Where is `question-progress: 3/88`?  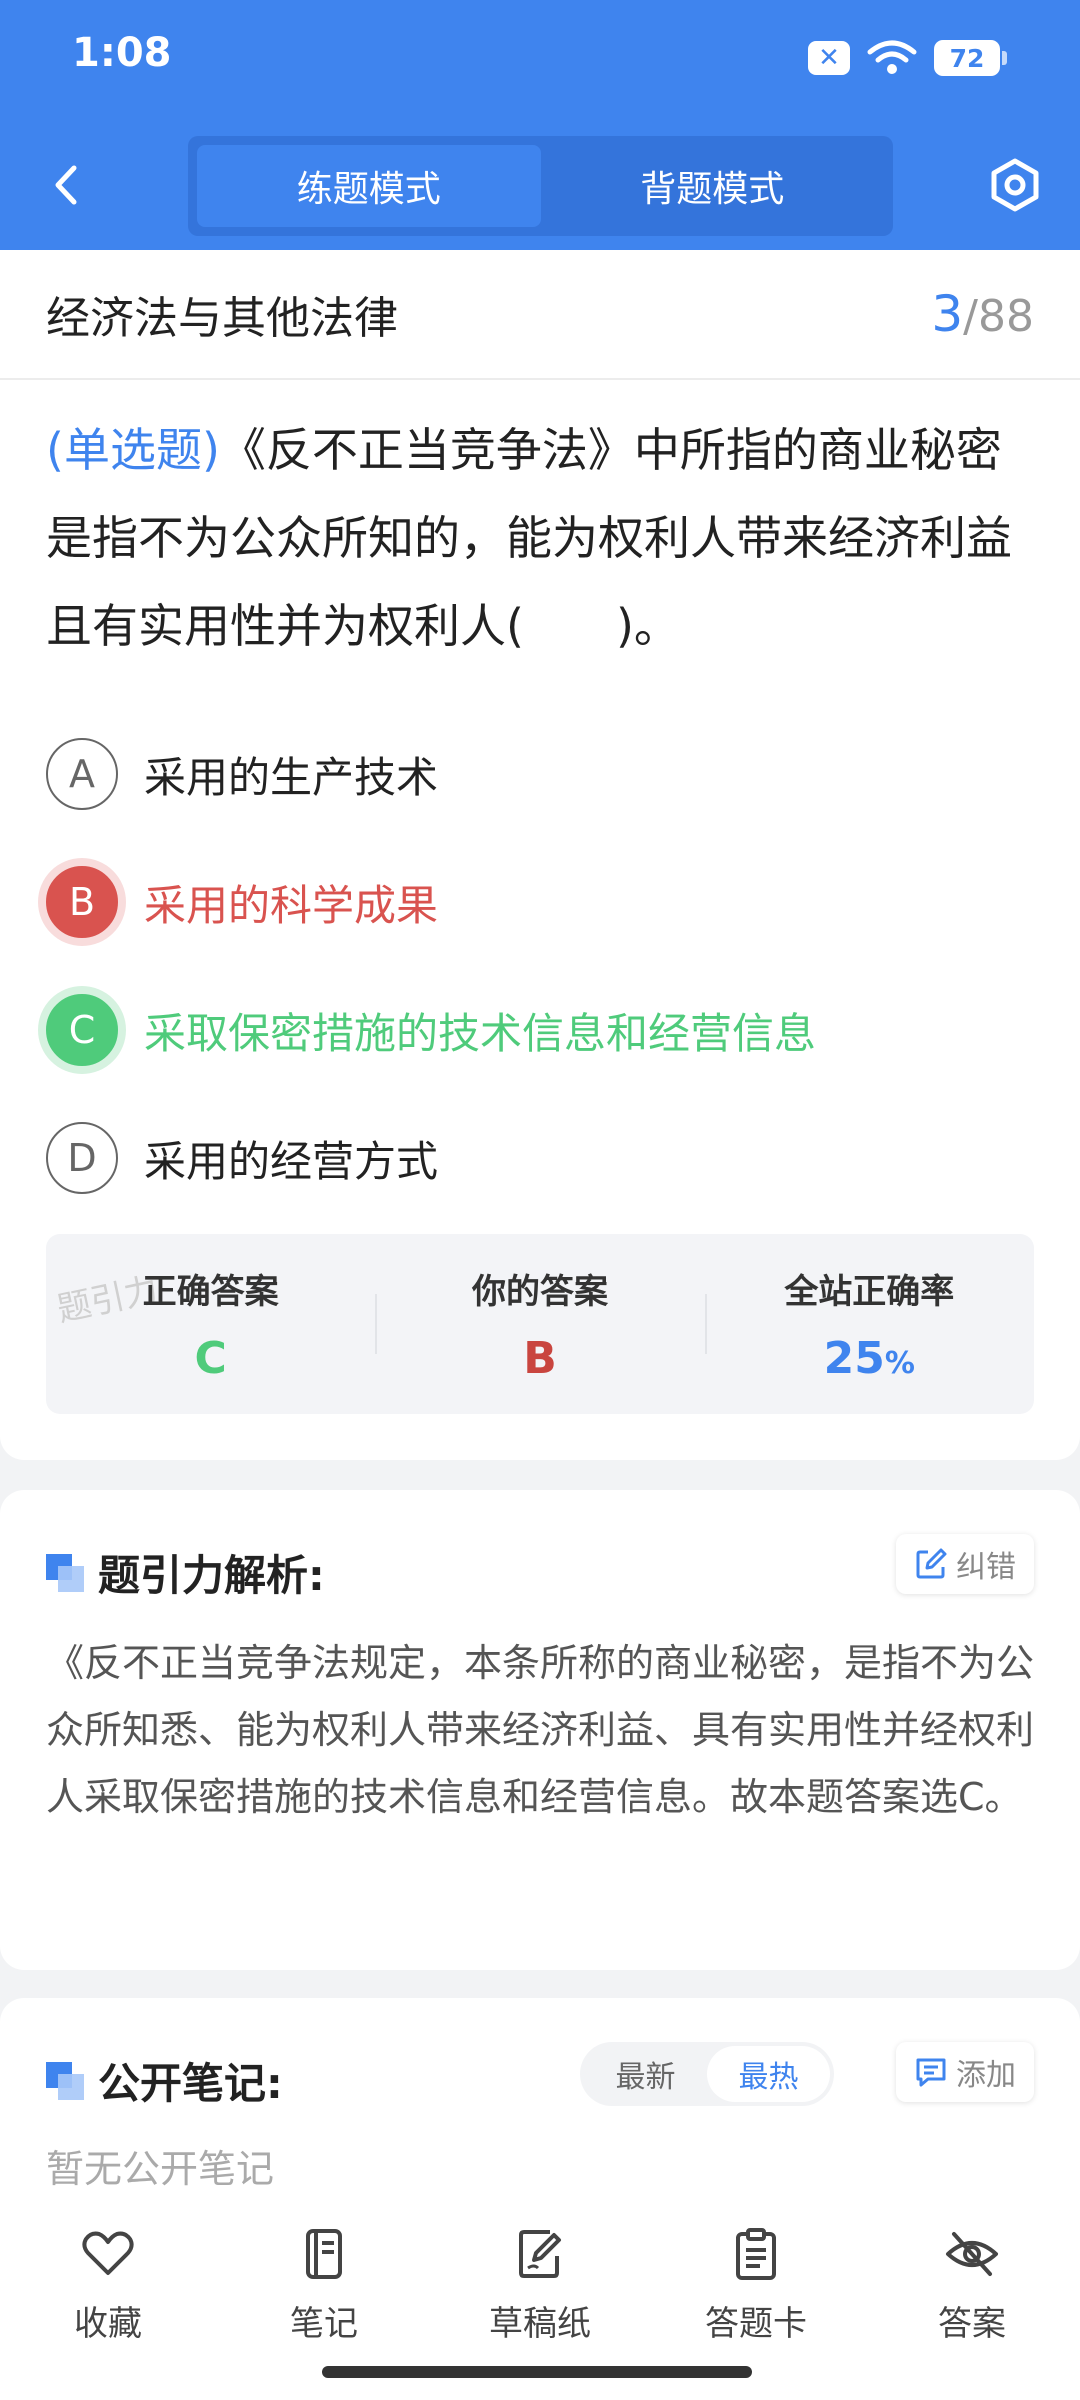 question-progress: 3/88 is located at coordinates (982, 314).